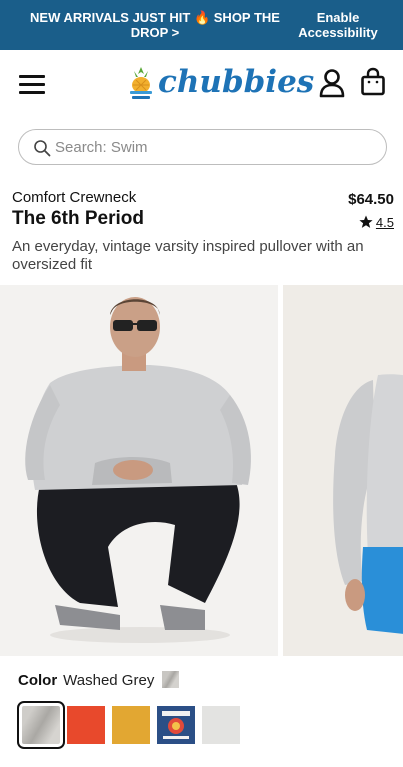  What do you see at coordinates (366, 221) in the screenshot?
I see `star-icon` at bounding box center [366, 221].